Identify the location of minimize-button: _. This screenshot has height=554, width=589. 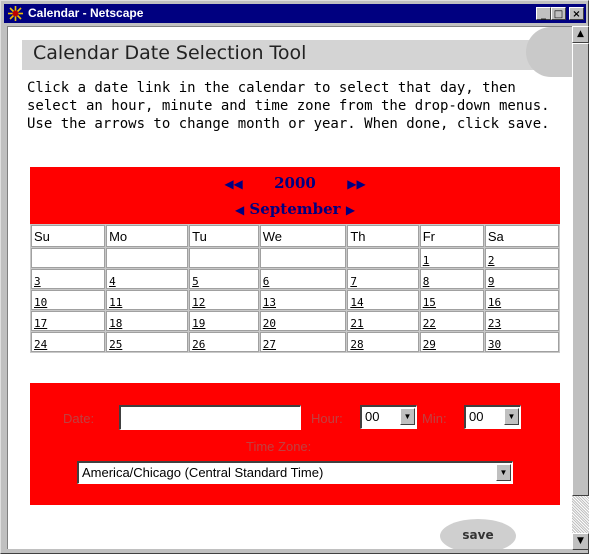
(543, 13).